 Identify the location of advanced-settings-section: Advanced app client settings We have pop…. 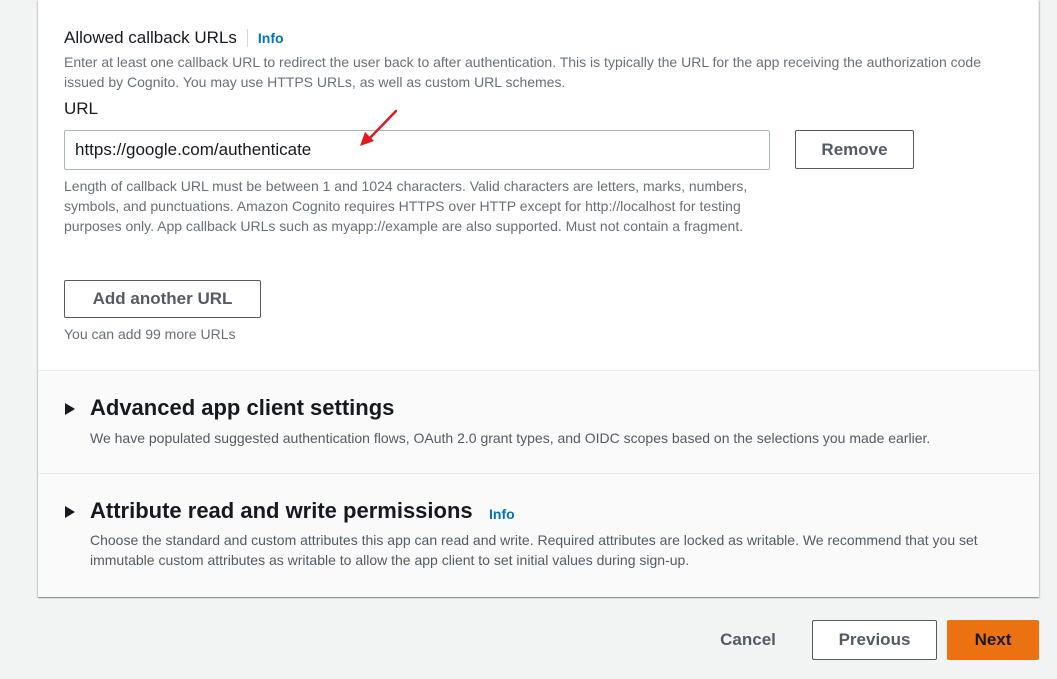
(538, 421).